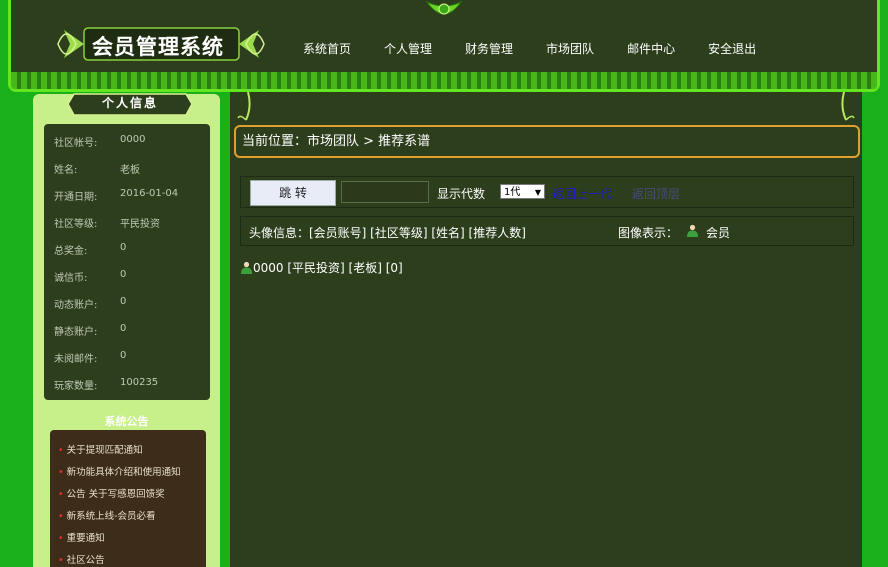 This screenshot has height=567, width=888. What do you see at coordinates (537, 192) in the screenshot?
I see `chevron-down-icon: ▼` at bounding box center [537, 192].